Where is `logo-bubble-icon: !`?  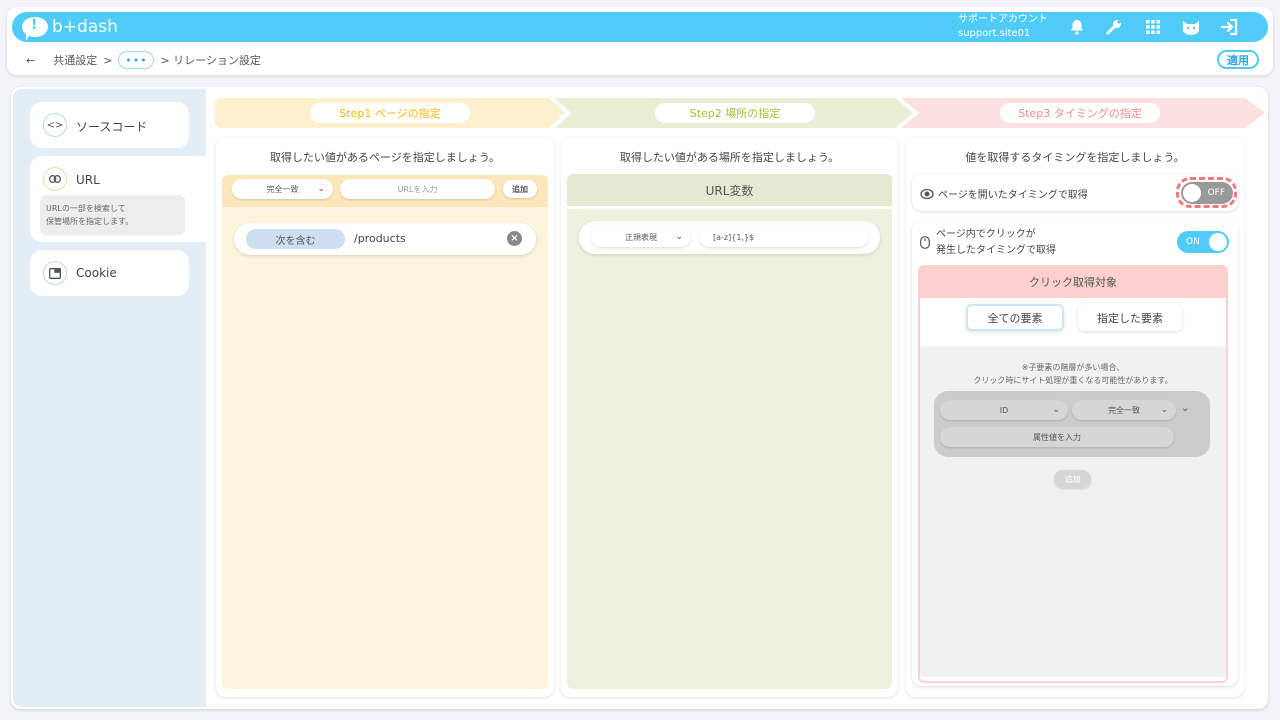 logo-bubble-icon: ! is located at coordinates (35, 29).